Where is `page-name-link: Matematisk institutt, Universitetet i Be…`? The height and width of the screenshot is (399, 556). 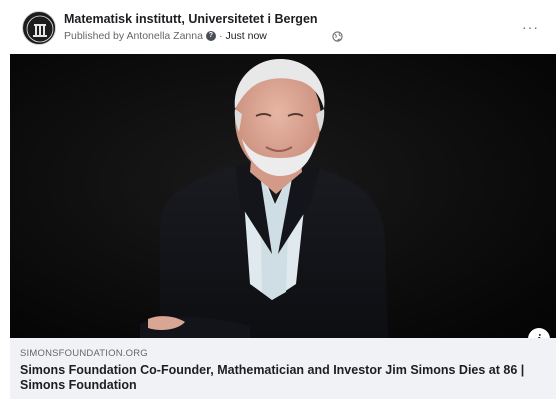 page-name-link: Matematisk institutt, Universitetet i Be… is located at coordinates (191, 19).